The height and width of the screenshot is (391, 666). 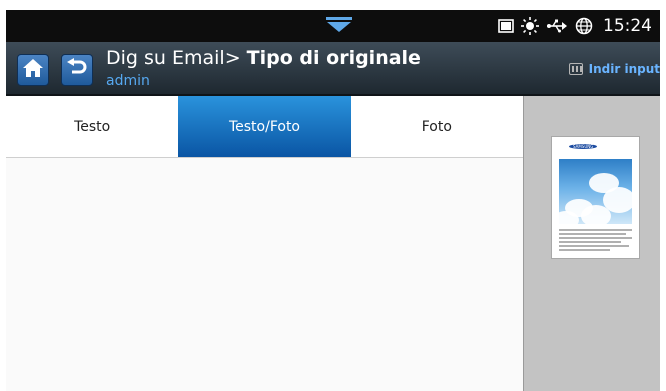 What do you see at coordinates (584, 26) in the screenshot?
I see `globe-icon` at bounding box center [584, 26].